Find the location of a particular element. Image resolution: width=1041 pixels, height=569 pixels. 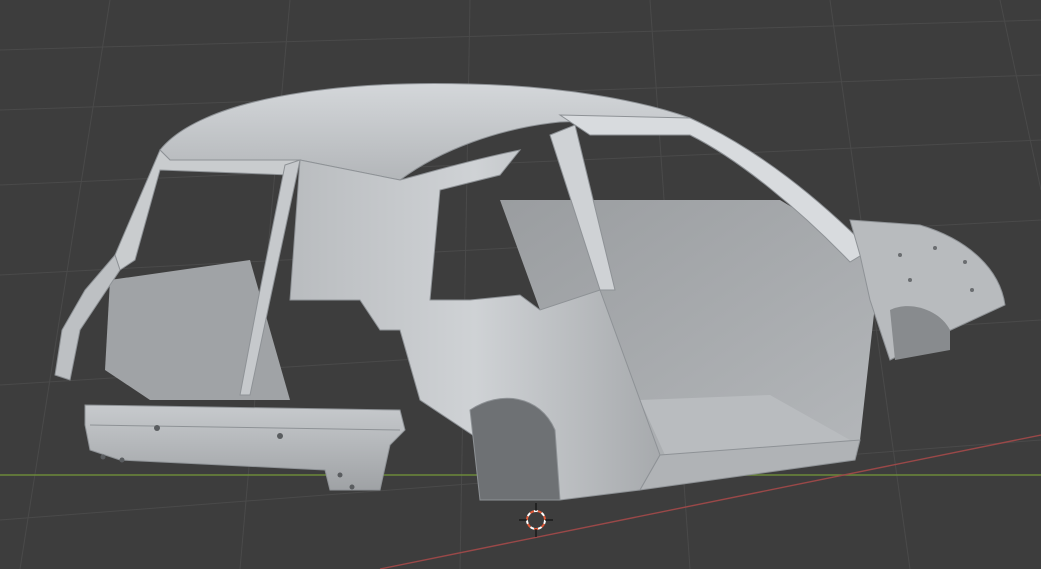

rear-bumper is located at coordinates (245, 447).